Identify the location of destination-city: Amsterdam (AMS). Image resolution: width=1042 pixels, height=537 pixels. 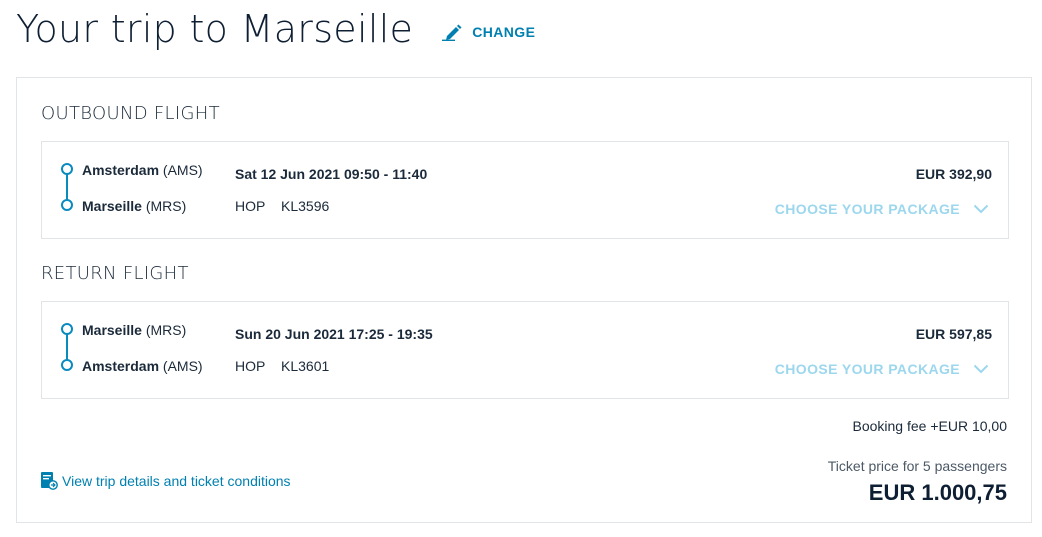
(142, 366).